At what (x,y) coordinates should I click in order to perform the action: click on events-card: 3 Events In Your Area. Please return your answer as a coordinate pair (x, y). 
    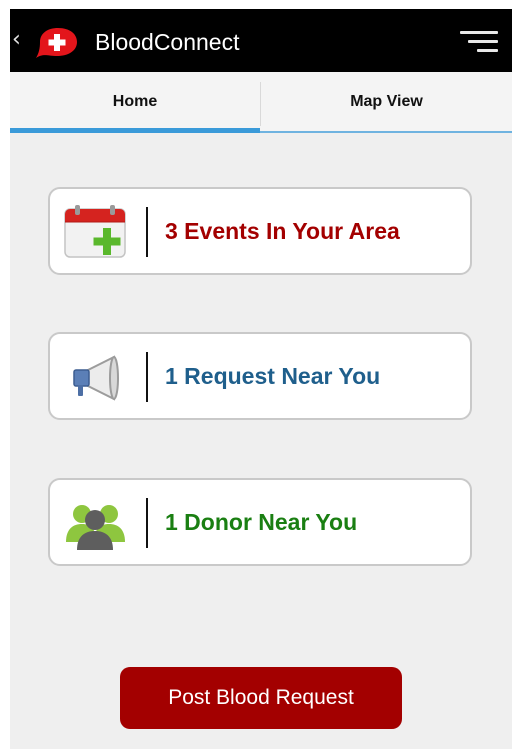
    Looking at the image, I should click on (260, 231).